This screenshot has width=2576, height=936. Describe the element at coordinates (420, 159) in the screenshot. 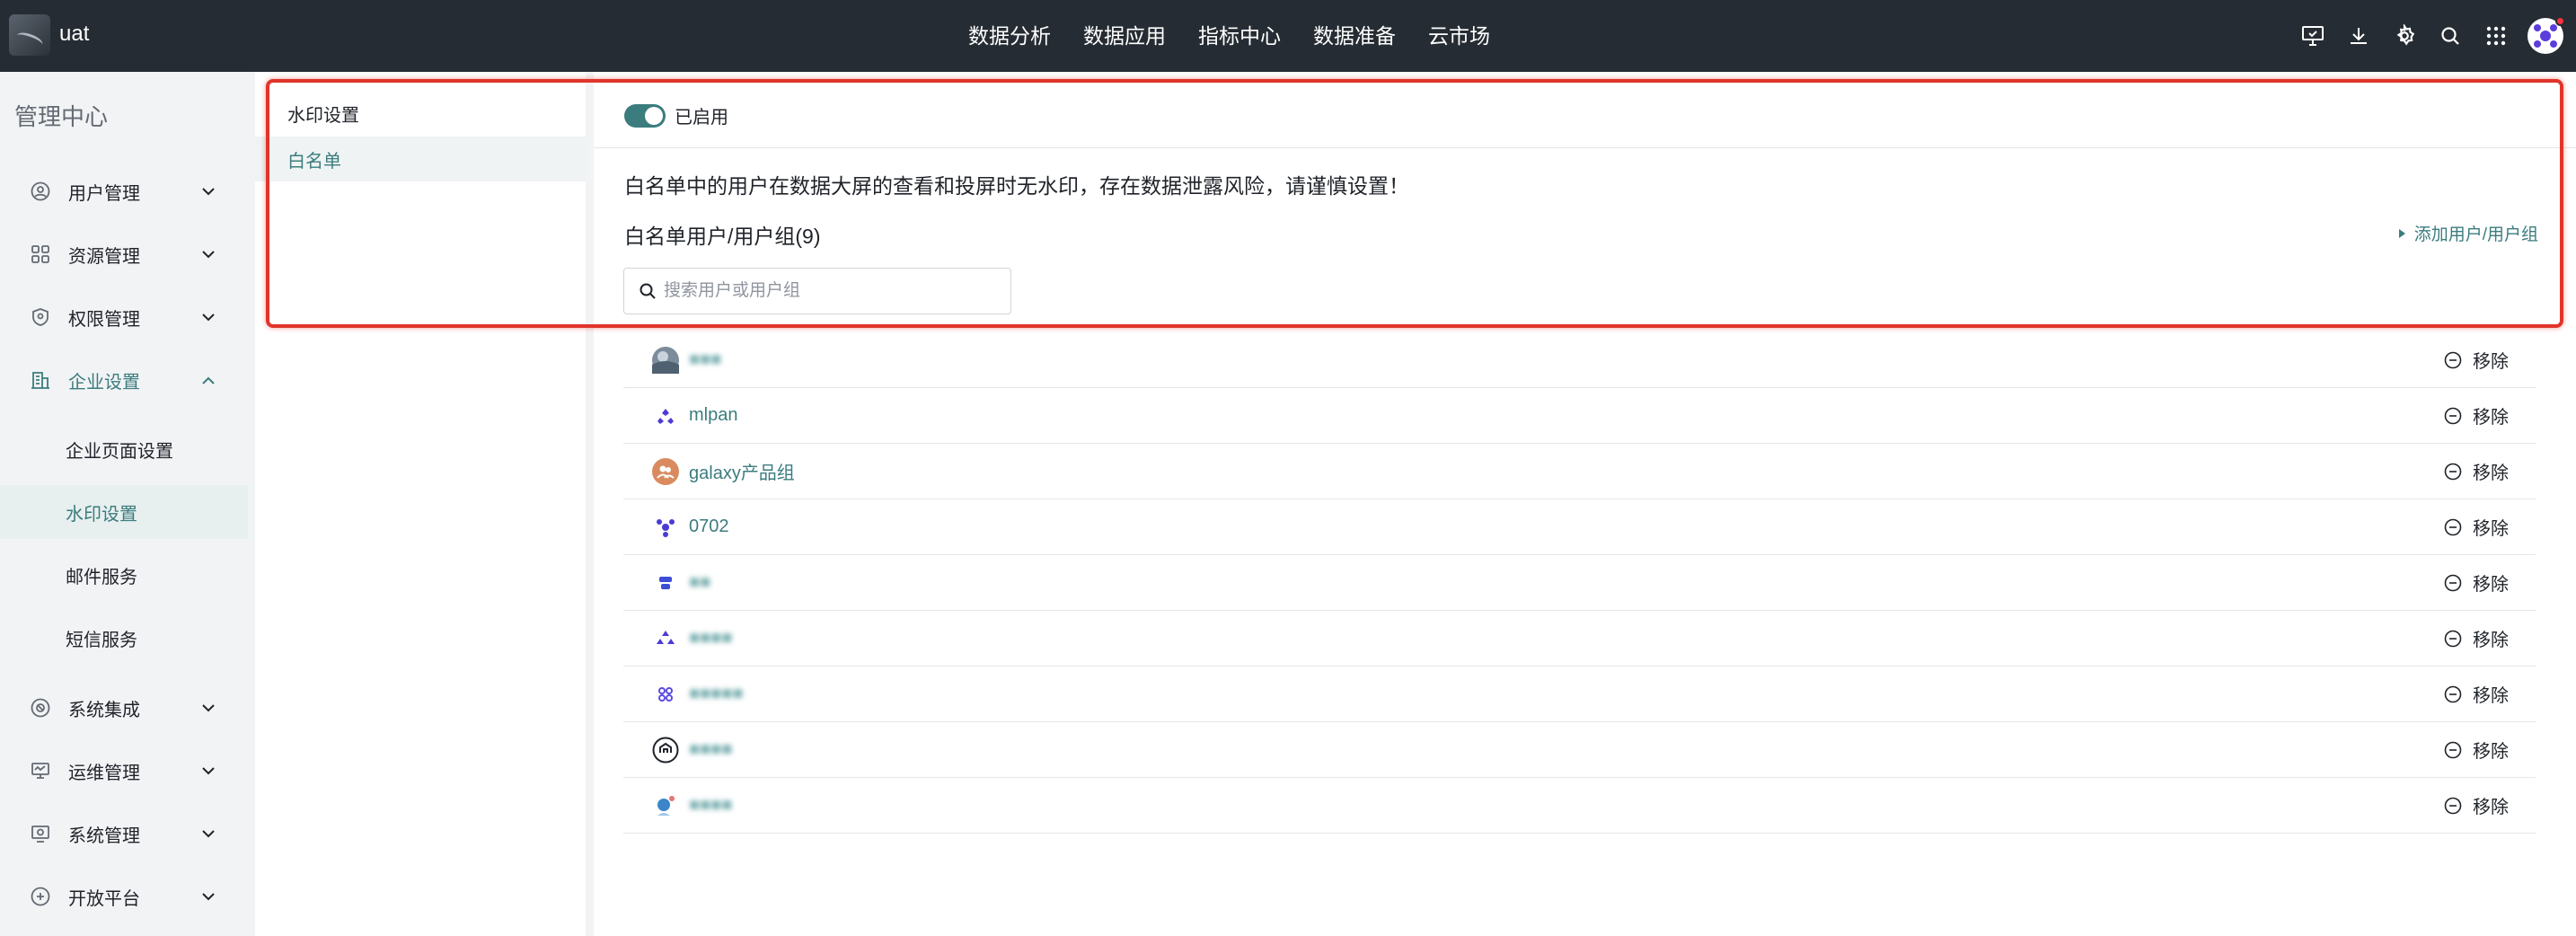

I see `subpanel-item-whitelist: 白名单` at that location.